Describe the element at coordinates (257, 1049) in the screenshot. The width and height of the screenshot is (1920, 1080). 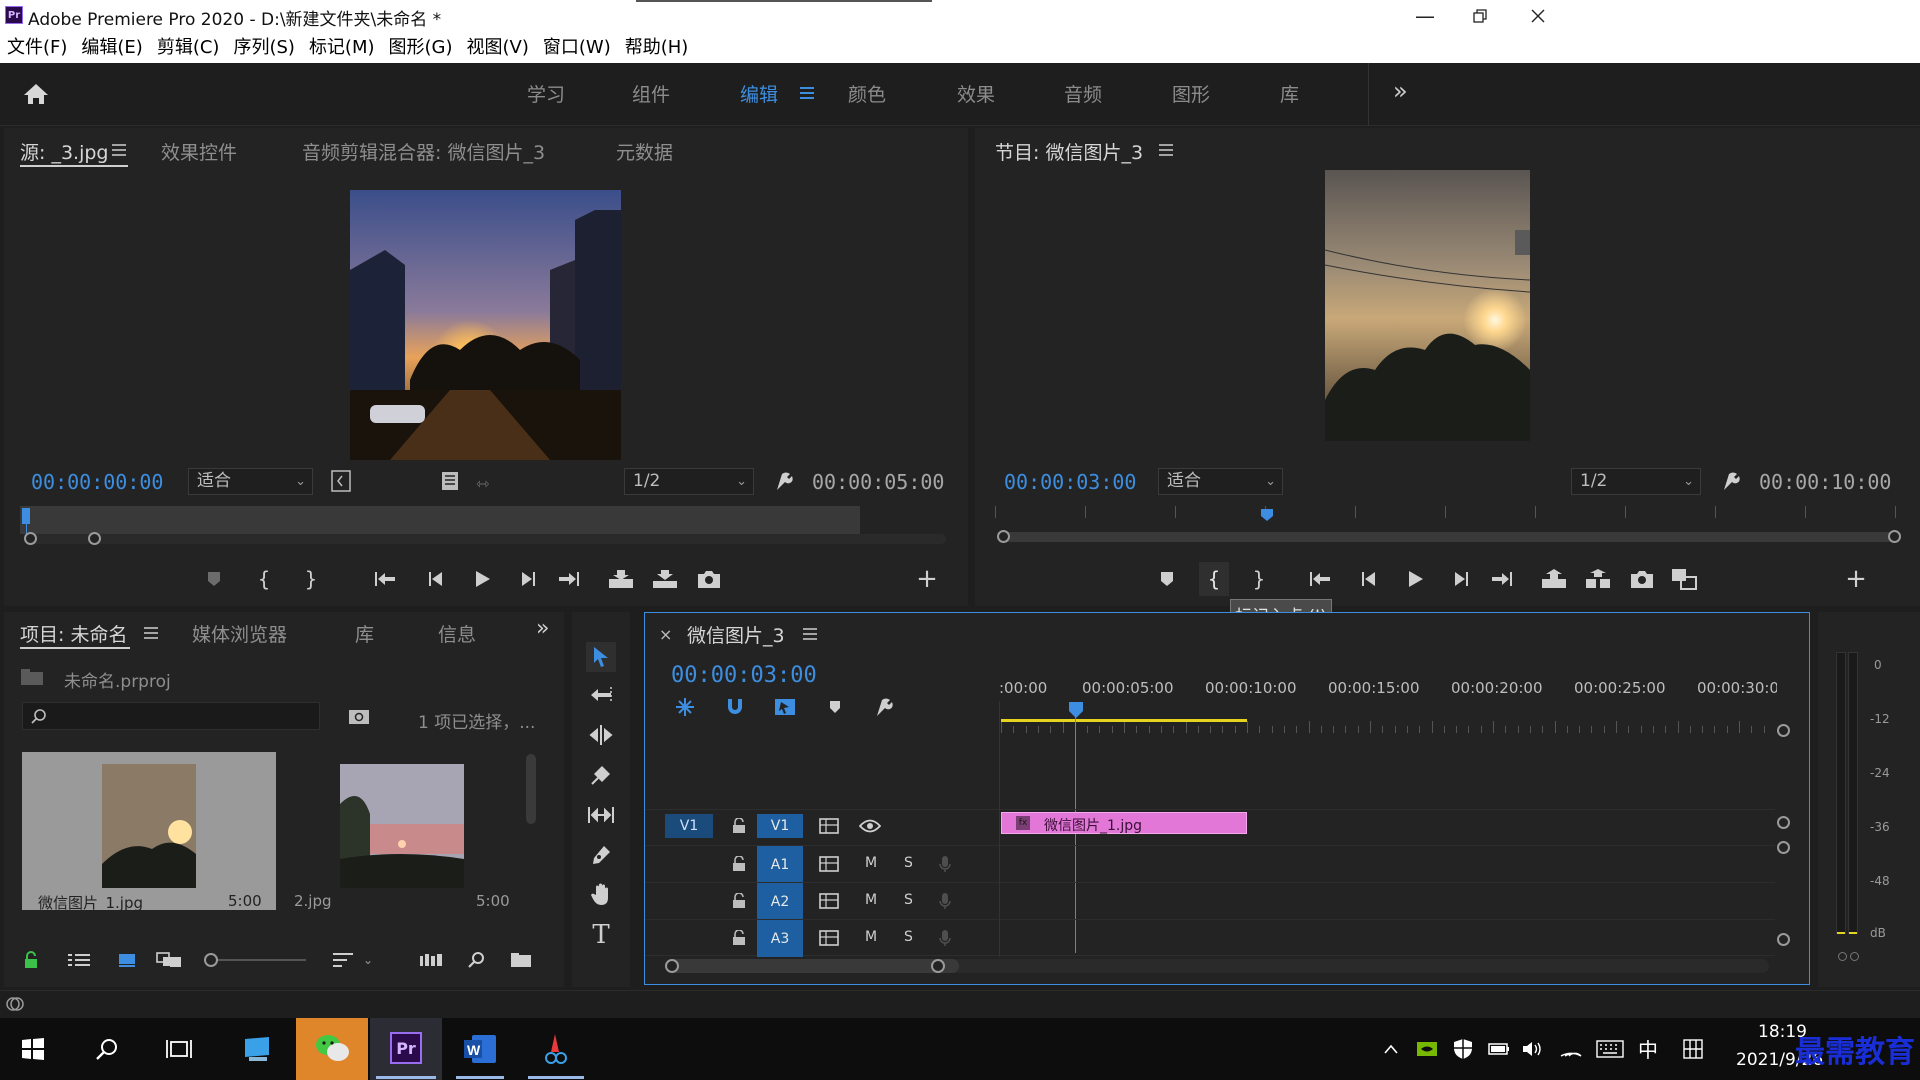
I see `this-pc-icon` at that location.